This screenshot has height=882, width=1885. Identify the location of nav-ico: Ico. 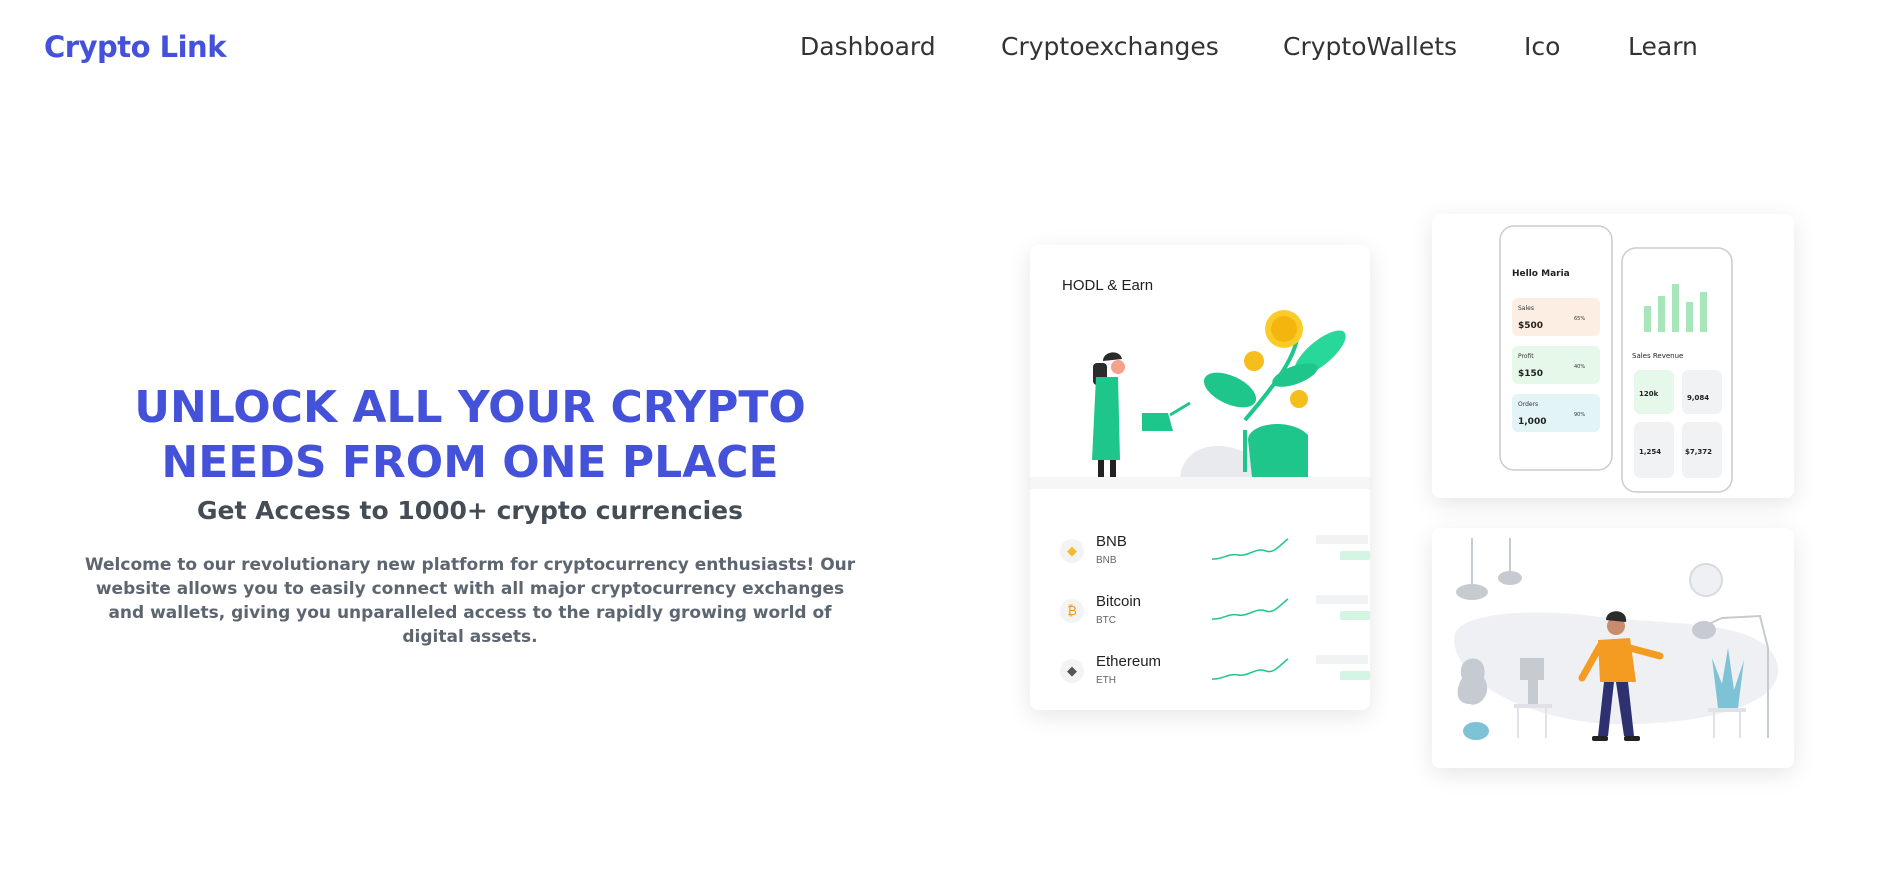
(1542, 46).